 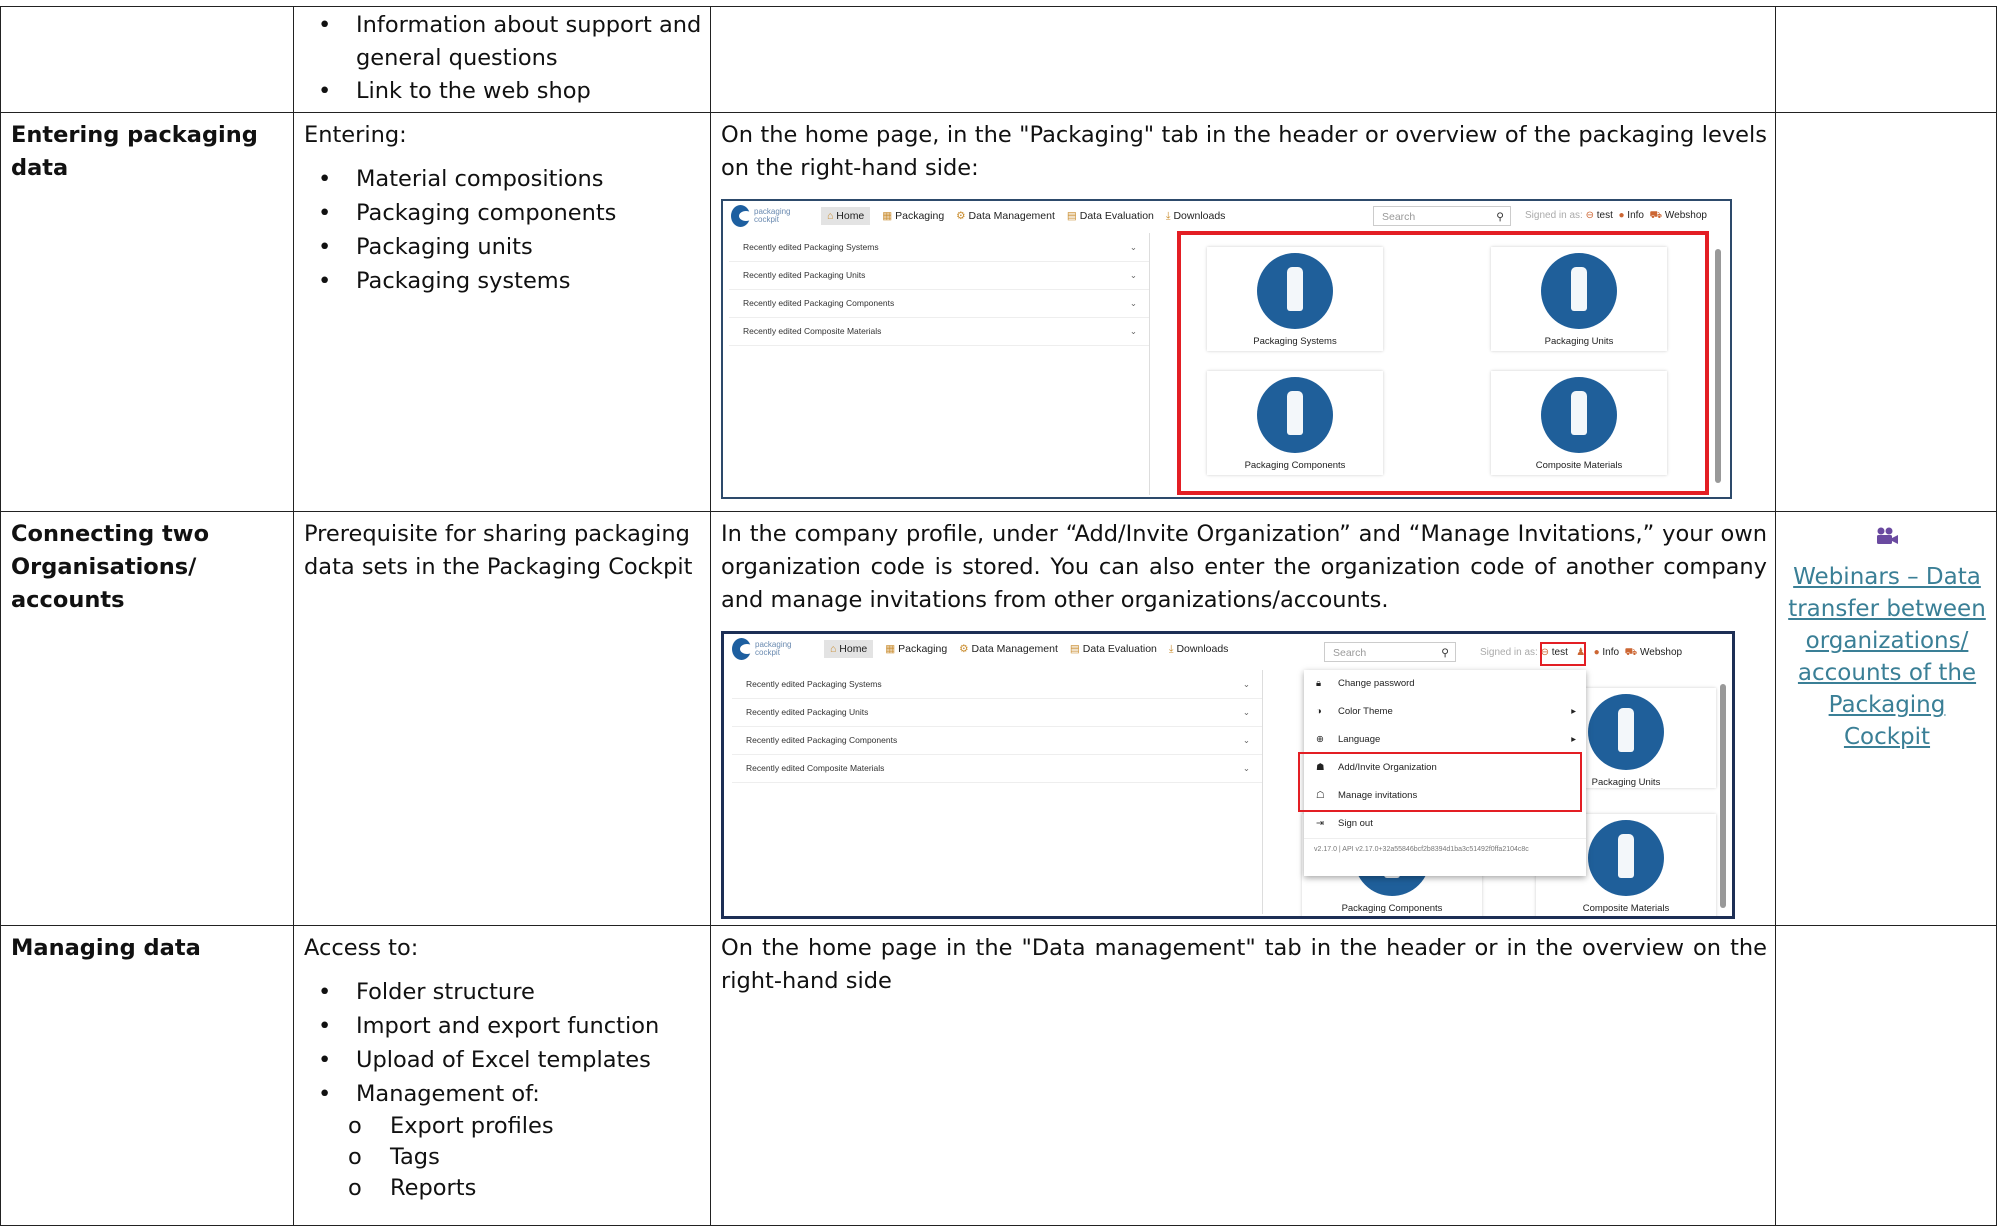 What do you see at coordinates (361, 948) in the screenshot?
I see `intro-text: Access to:` at bounding box center [361, 948].